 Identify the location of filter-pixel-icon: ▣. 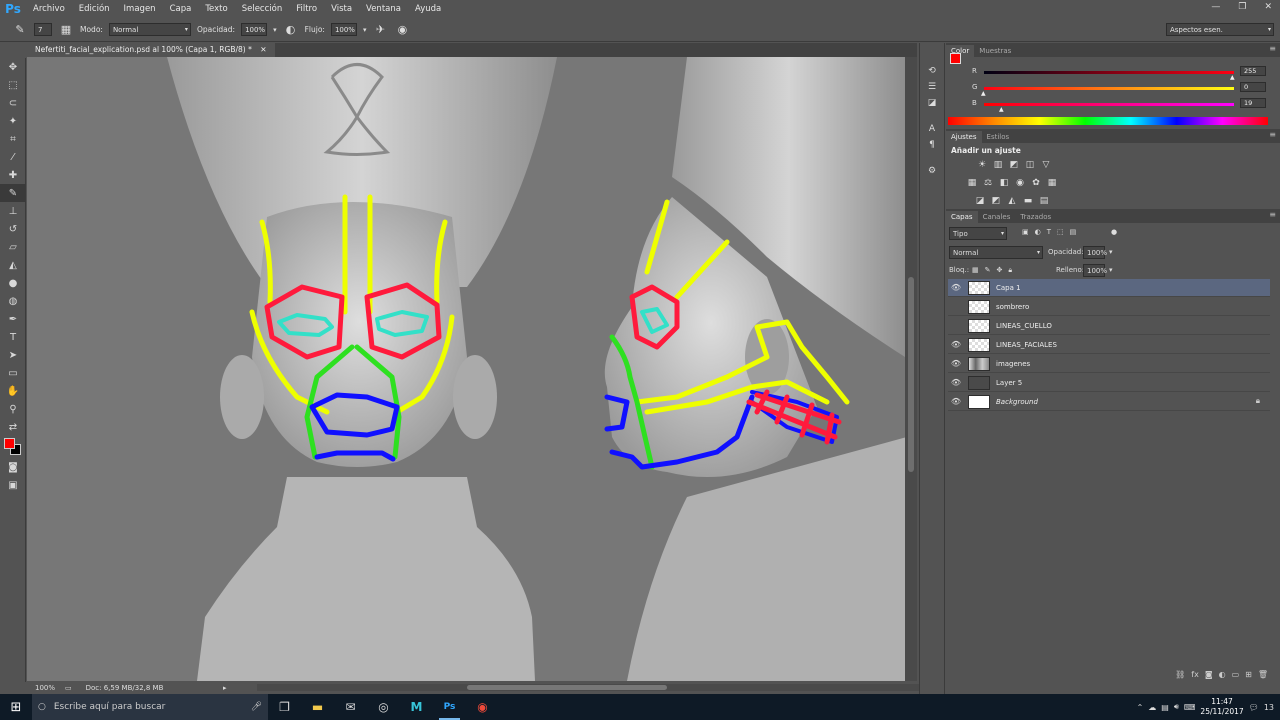
(1025, 232).